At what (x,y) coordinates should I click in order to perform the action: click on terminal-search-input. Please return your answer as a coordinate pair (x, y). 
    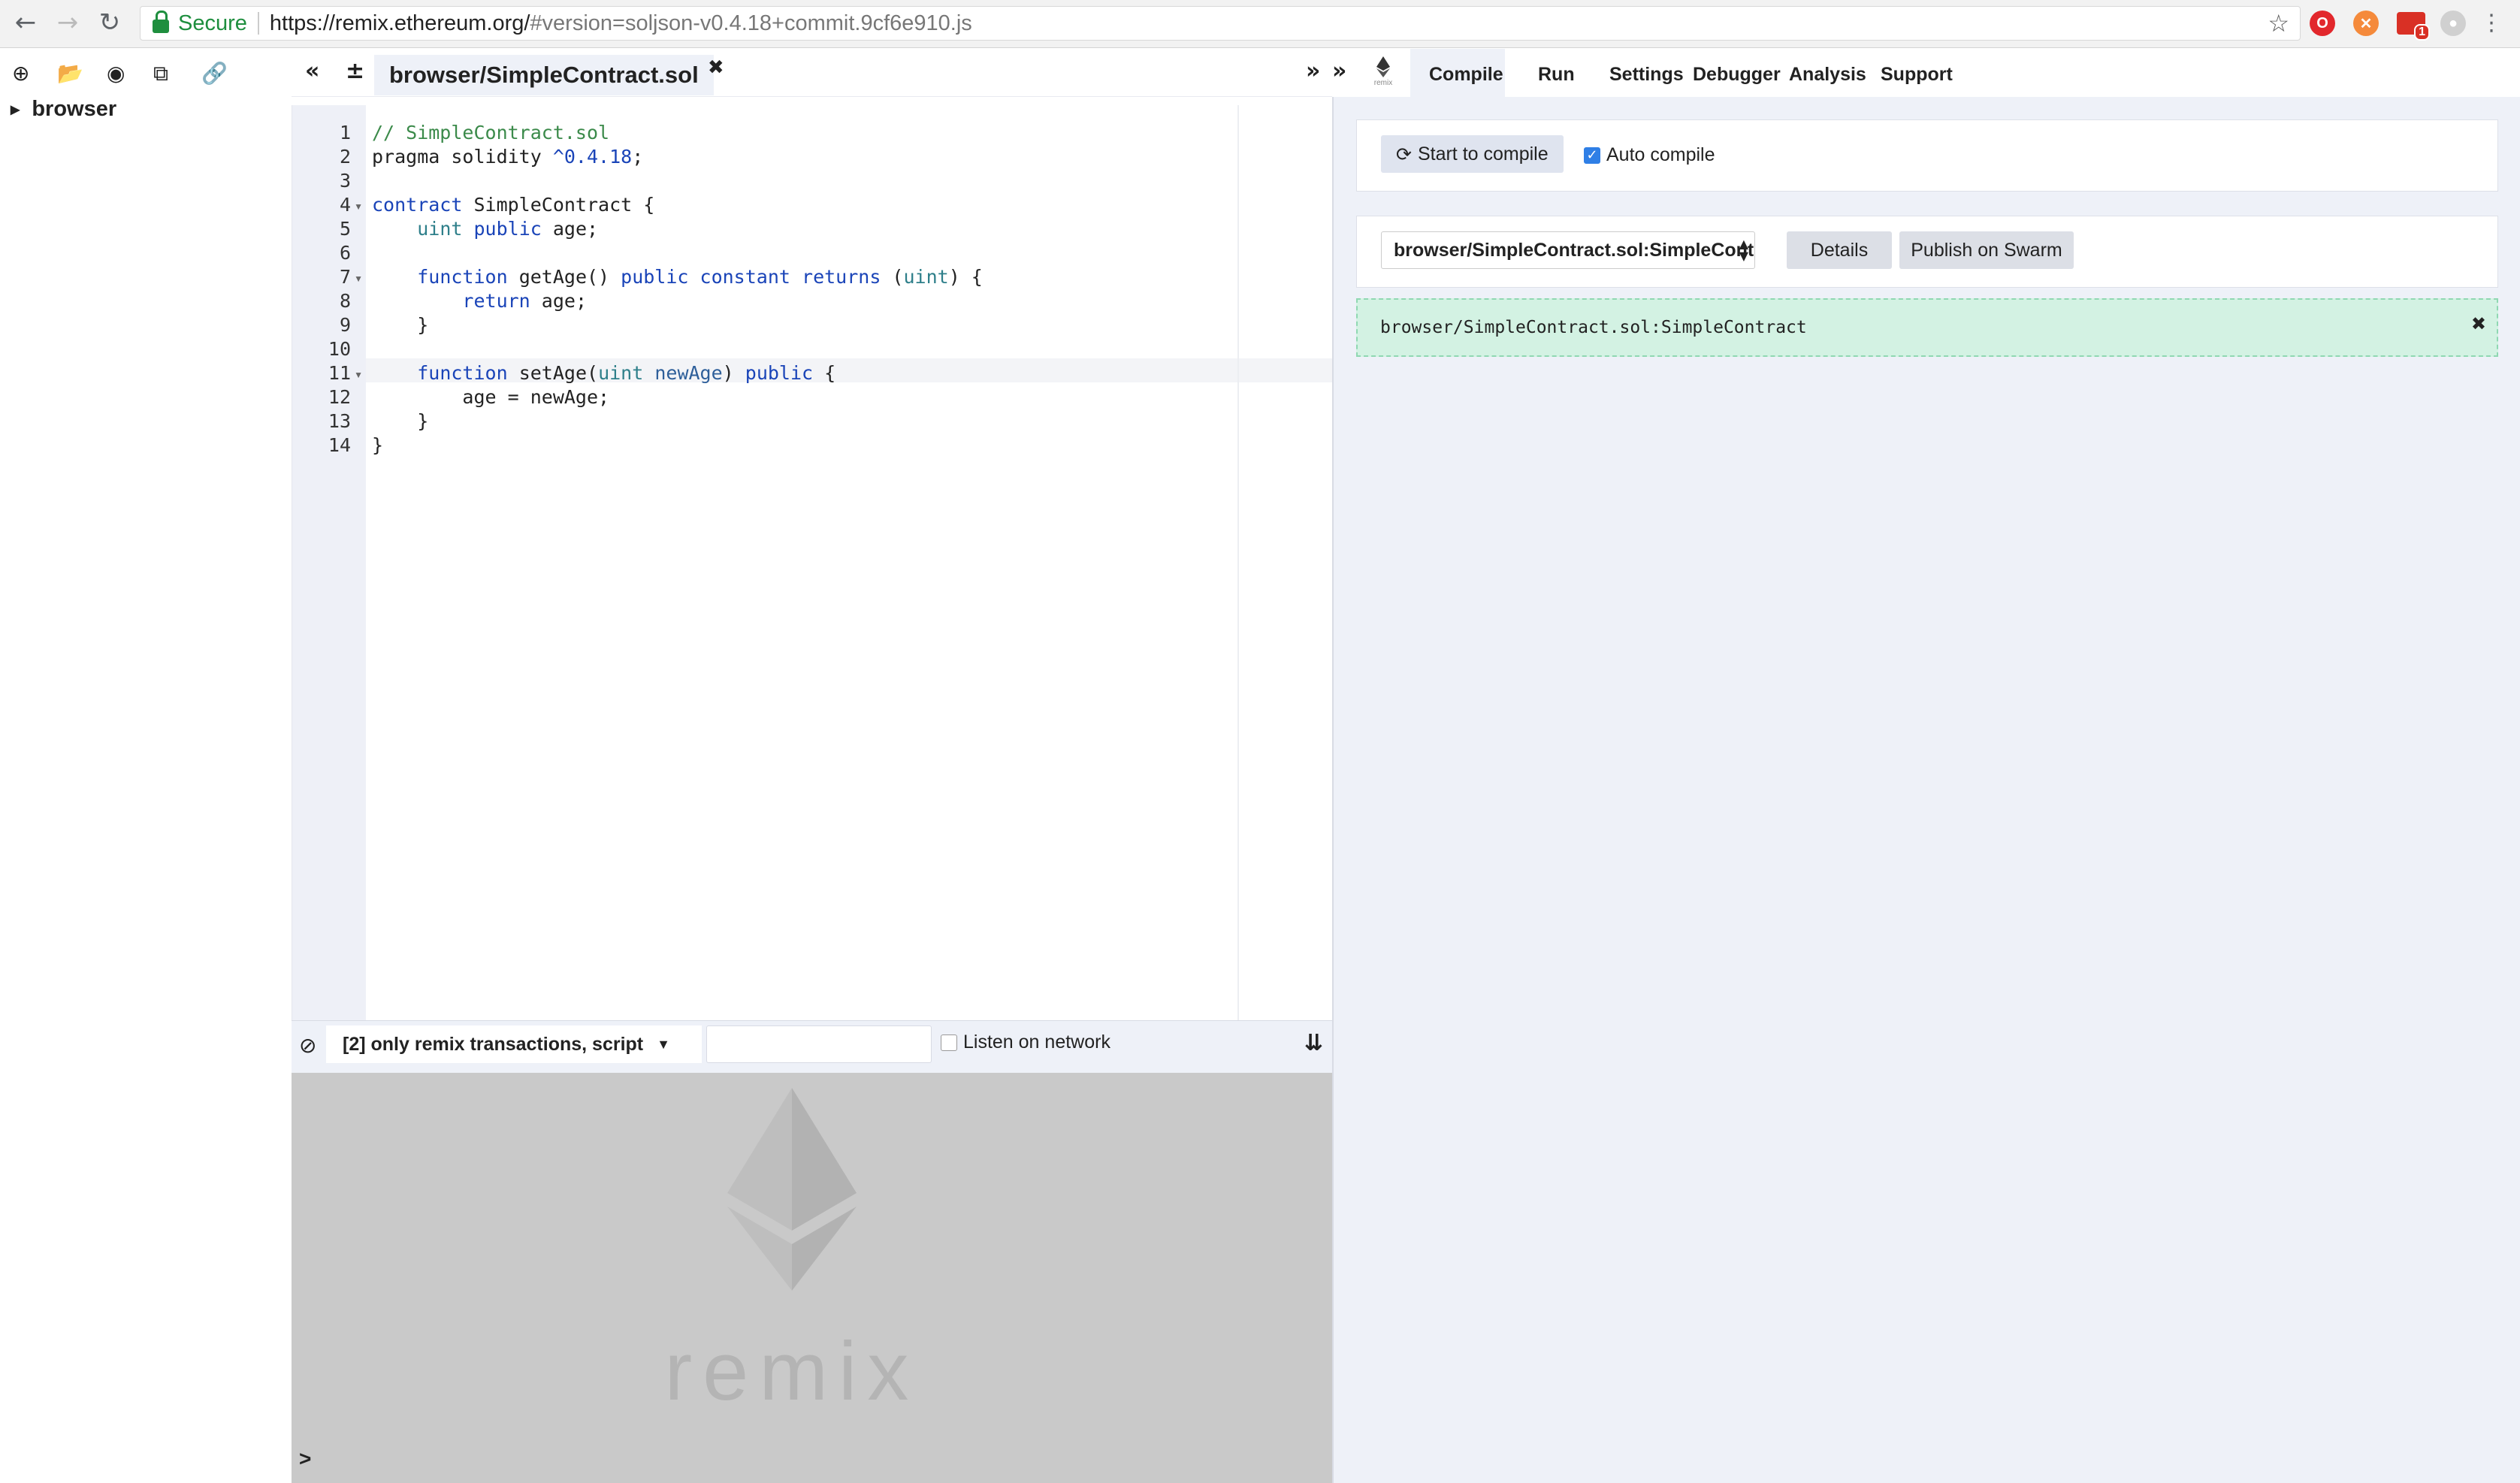
    Looking at the image, I should click on (819, 1044).